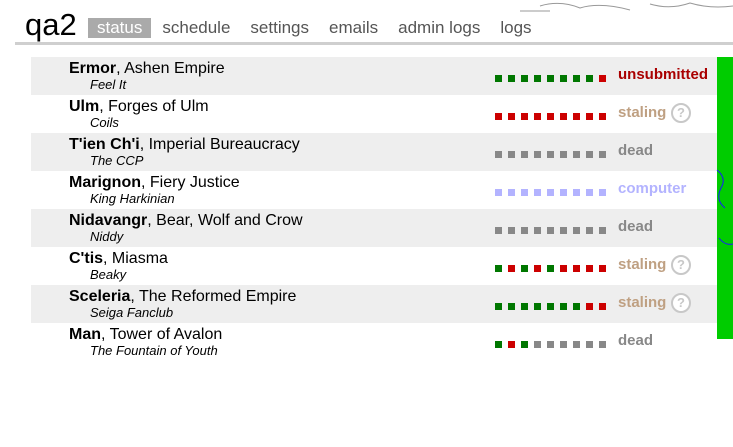 Image resolution: width=733 pixels, height=447 pixels. What do you see at coordinates (652, 188) in the screenshot?
I see `status-label: computer` at bounding box center [652, 188].